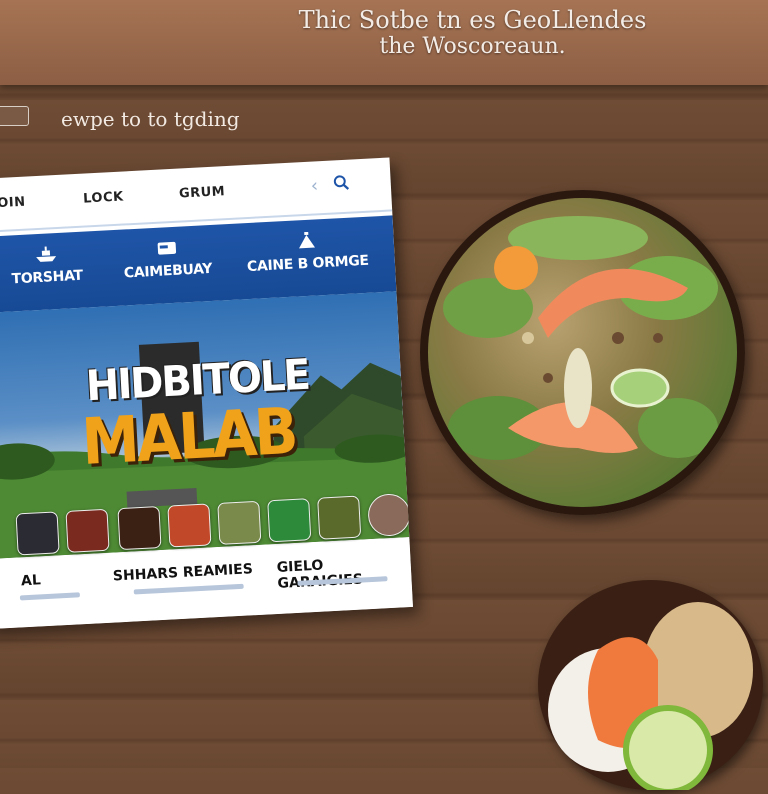  I want to click on side-dish, so click(650, 687).